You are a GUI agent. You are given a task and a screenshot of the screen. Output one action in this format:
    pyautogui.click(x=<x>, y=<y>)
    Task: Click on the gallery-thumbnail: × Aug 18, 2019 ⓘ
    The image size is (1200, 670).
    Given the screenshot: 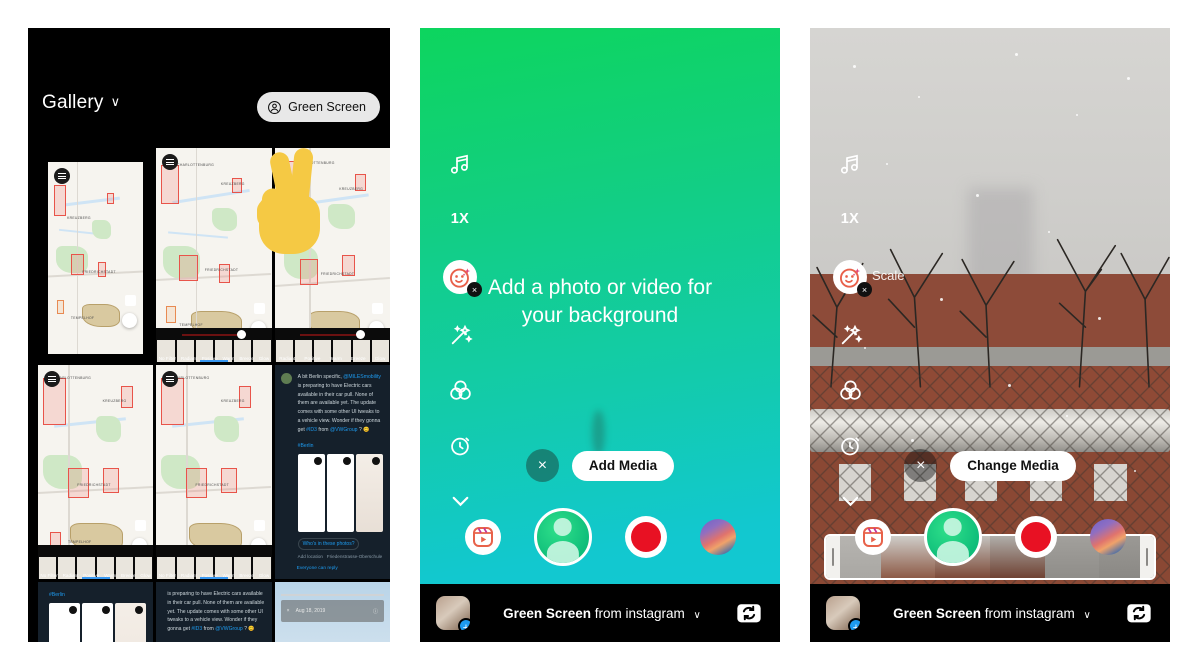 What is the action you would take?
    pyautogui.click(x=332, y=612)
    